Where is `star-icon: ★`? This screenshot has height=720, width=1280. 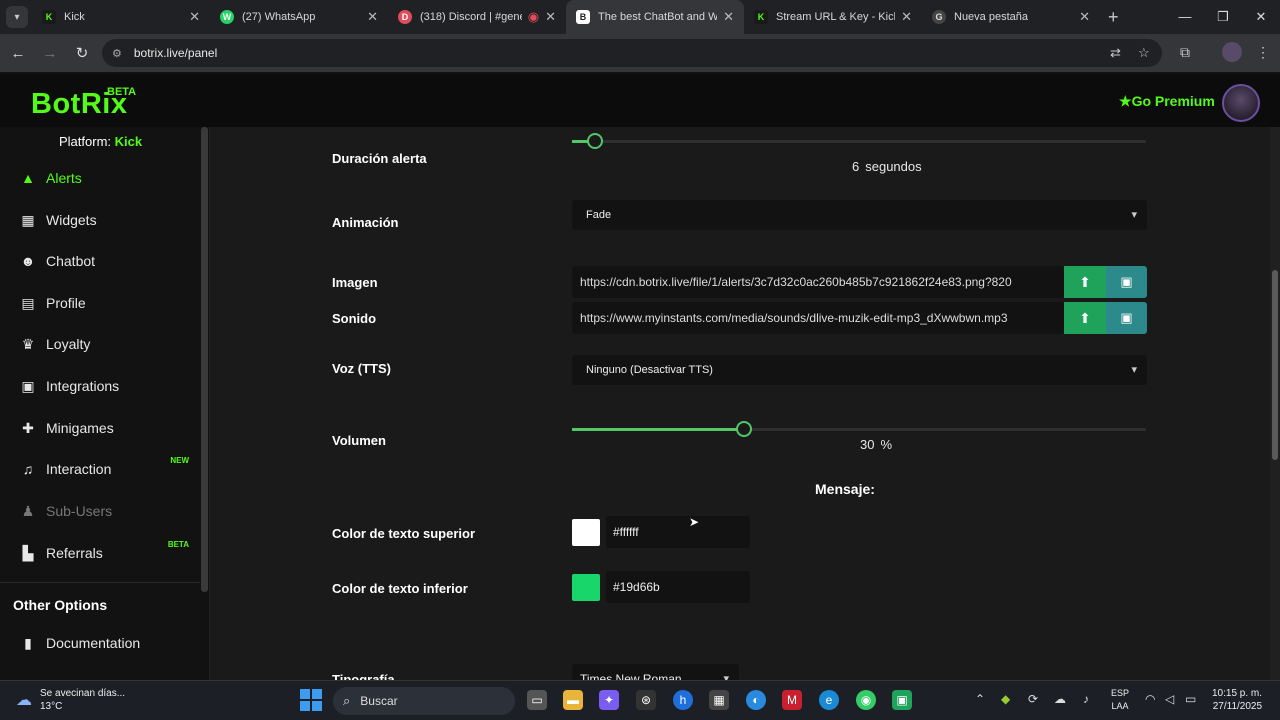
star-icon: ★ is located at coordinates (1125, 101).